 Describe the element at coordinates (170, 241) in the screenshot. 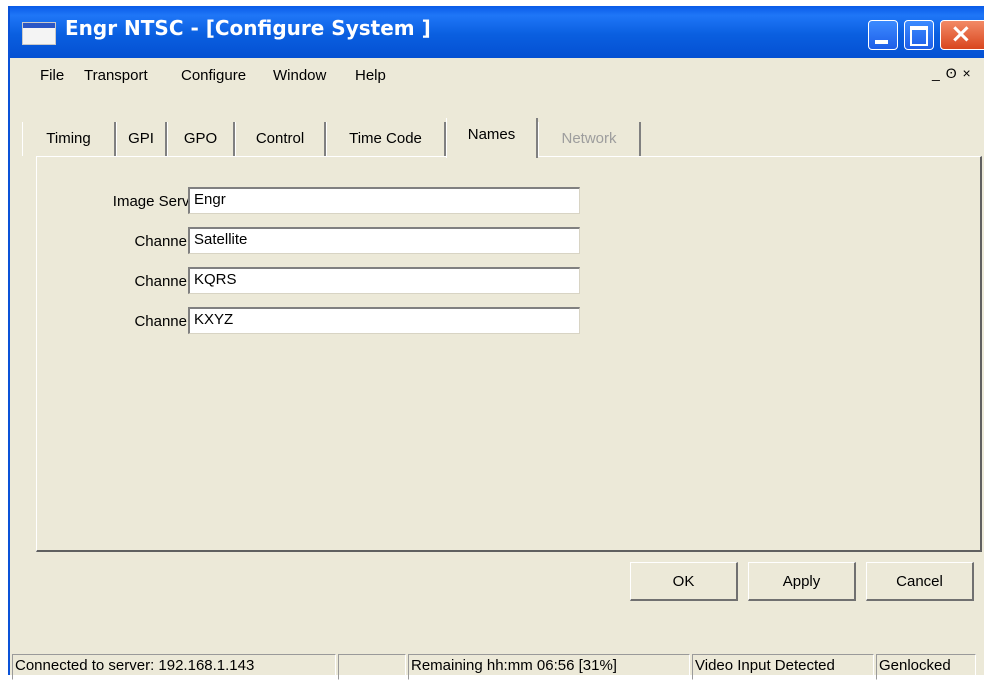

I see `channel-1-label: Channel 1:` at that location.